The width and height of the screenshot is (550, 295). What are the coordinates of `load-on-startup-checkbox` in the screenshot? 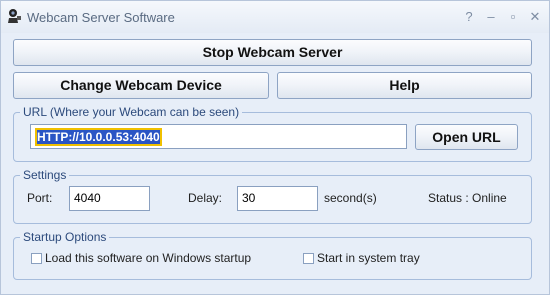 It's located at (36, 258).